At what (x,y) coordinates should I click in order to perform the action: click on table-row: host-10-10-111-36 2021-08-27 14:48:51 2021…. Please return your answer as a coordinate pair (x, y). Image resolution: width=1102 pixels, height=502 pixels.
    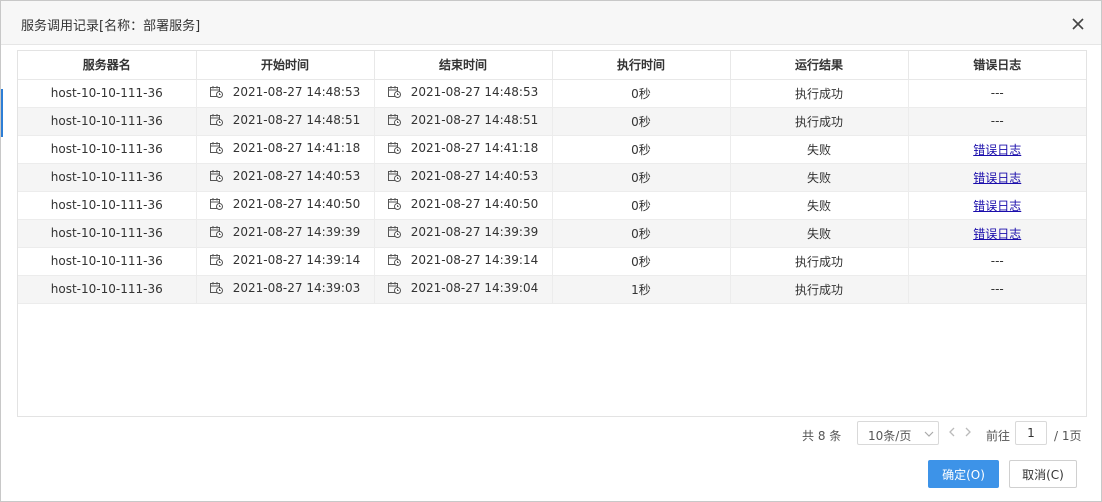
    Looking at the image, I should click on (552, 121).